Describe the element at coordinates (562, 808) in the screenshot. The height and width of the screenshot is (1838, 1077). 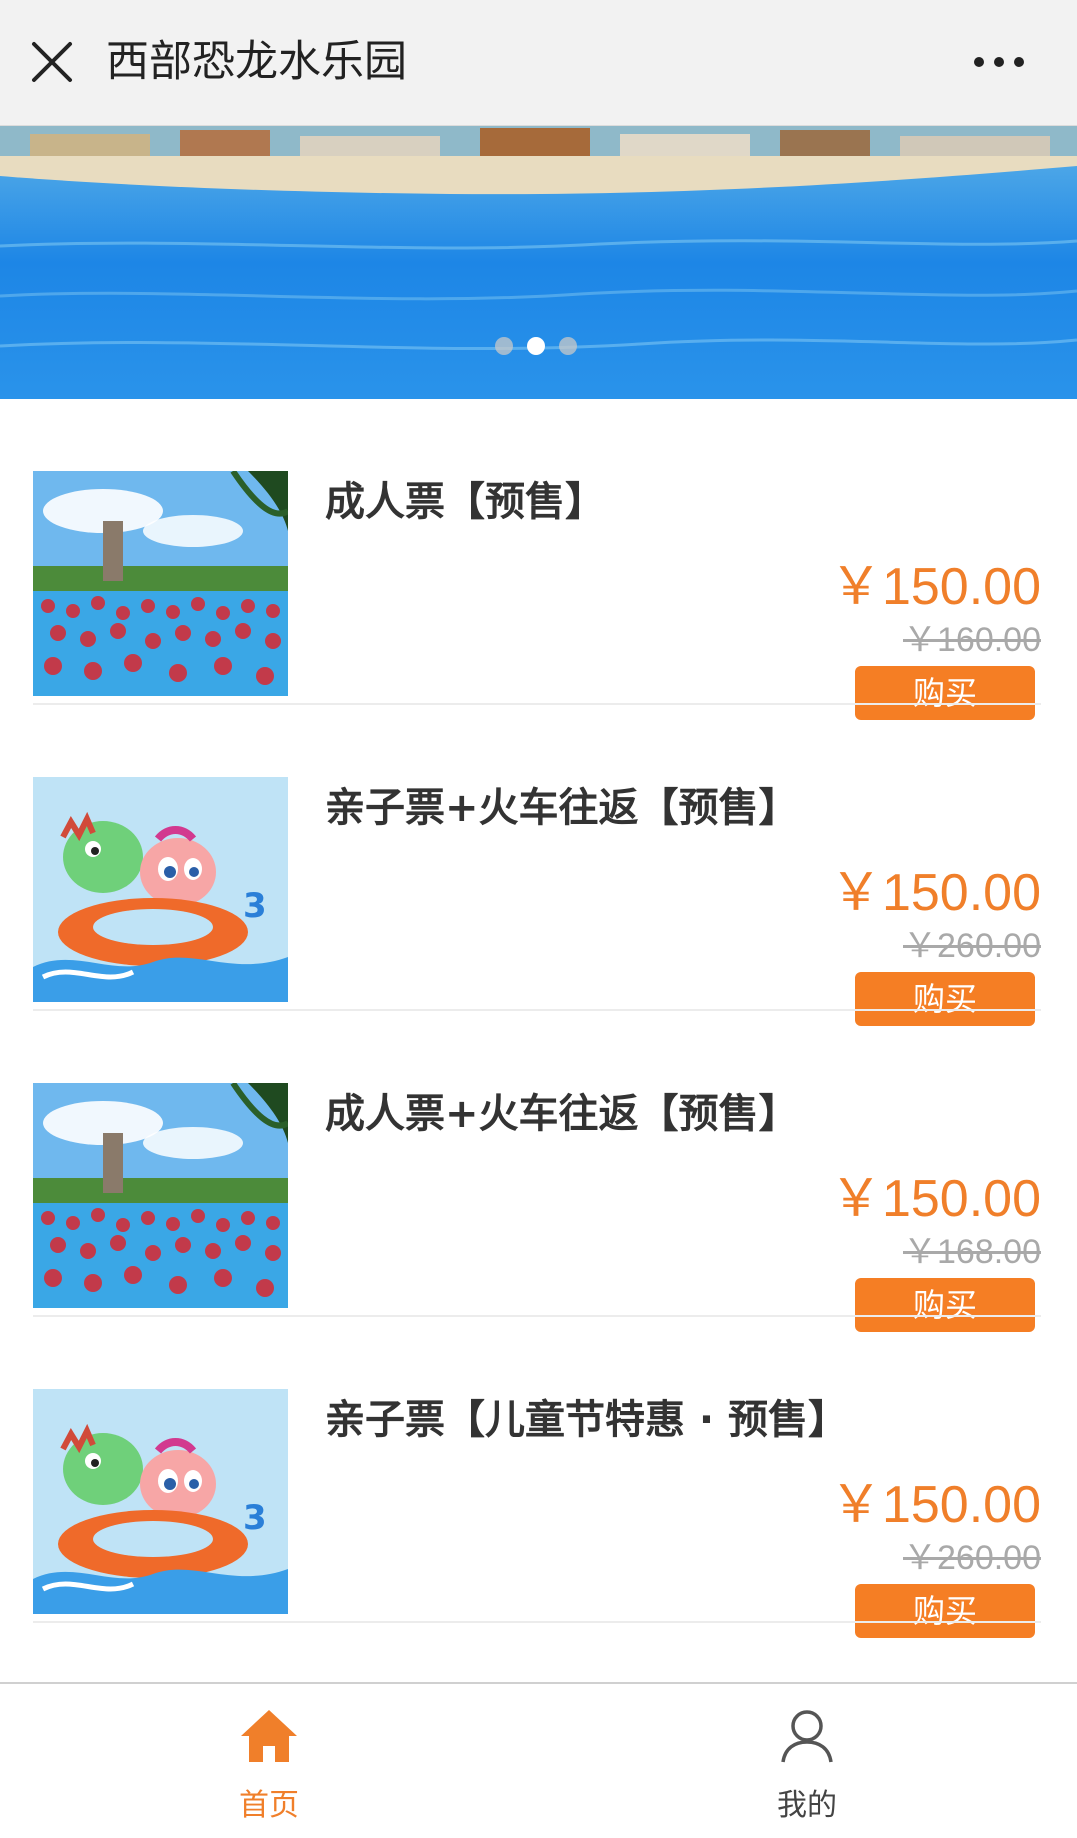
I see `product-name: 亲子票+火车往返【预售】` at that location.